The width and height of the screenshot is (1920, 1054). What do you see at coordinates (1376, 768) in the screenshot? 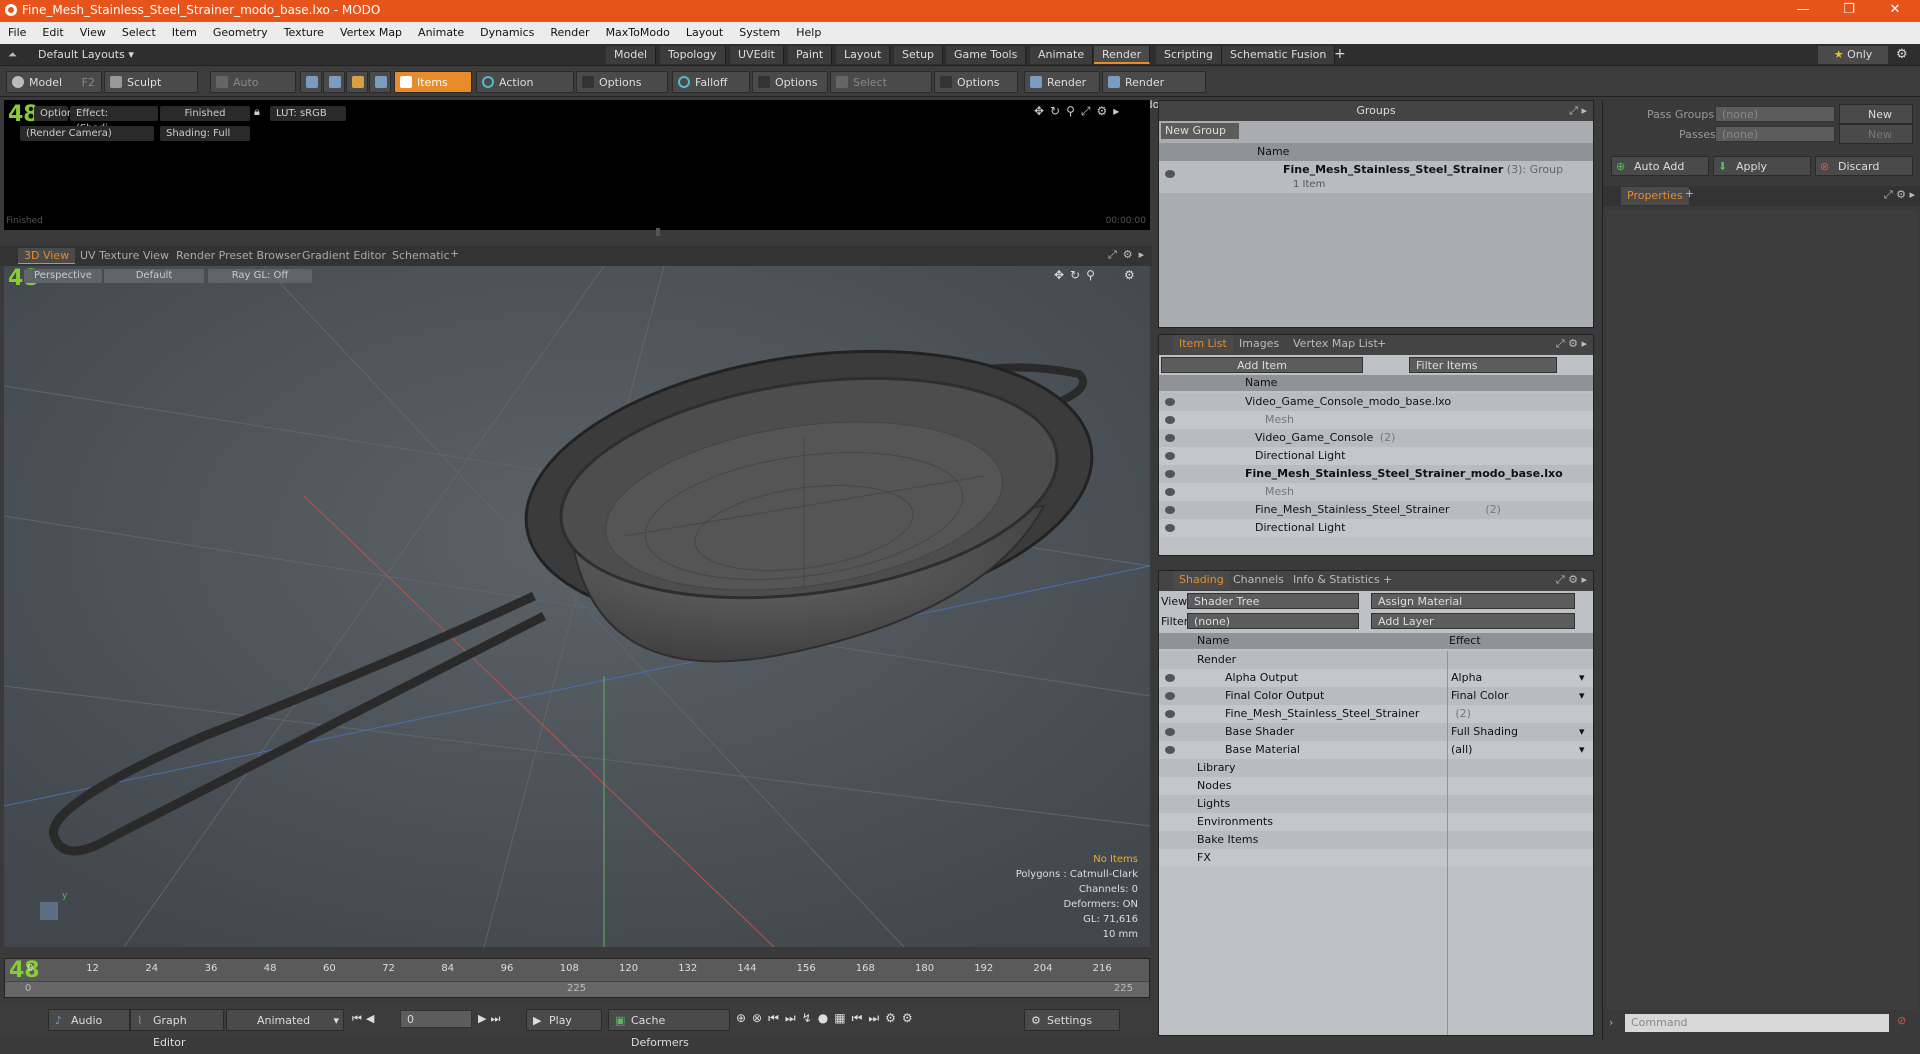
I see `shading-row: Library` at bounding box center [1376, 768].